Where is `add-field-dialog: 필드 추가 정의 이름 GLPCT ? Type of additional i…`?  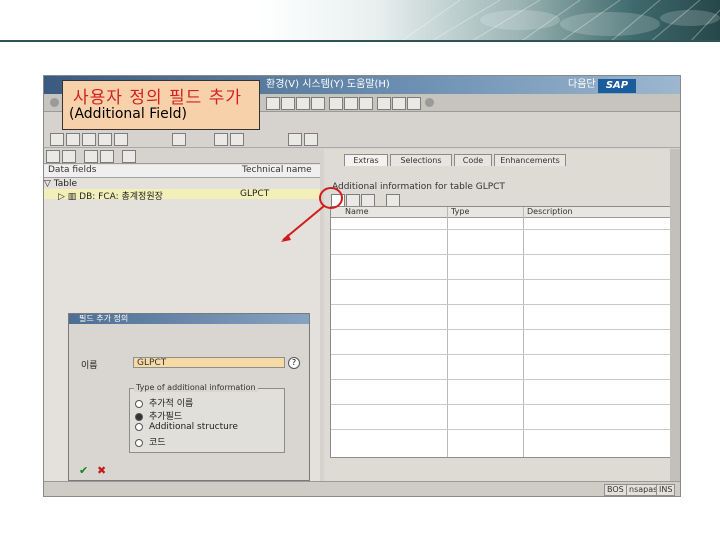
add-field-dialog: 필드 추가 정의 이름 GLPCT ? Type of additional i… is located at coordinates (189, 397).